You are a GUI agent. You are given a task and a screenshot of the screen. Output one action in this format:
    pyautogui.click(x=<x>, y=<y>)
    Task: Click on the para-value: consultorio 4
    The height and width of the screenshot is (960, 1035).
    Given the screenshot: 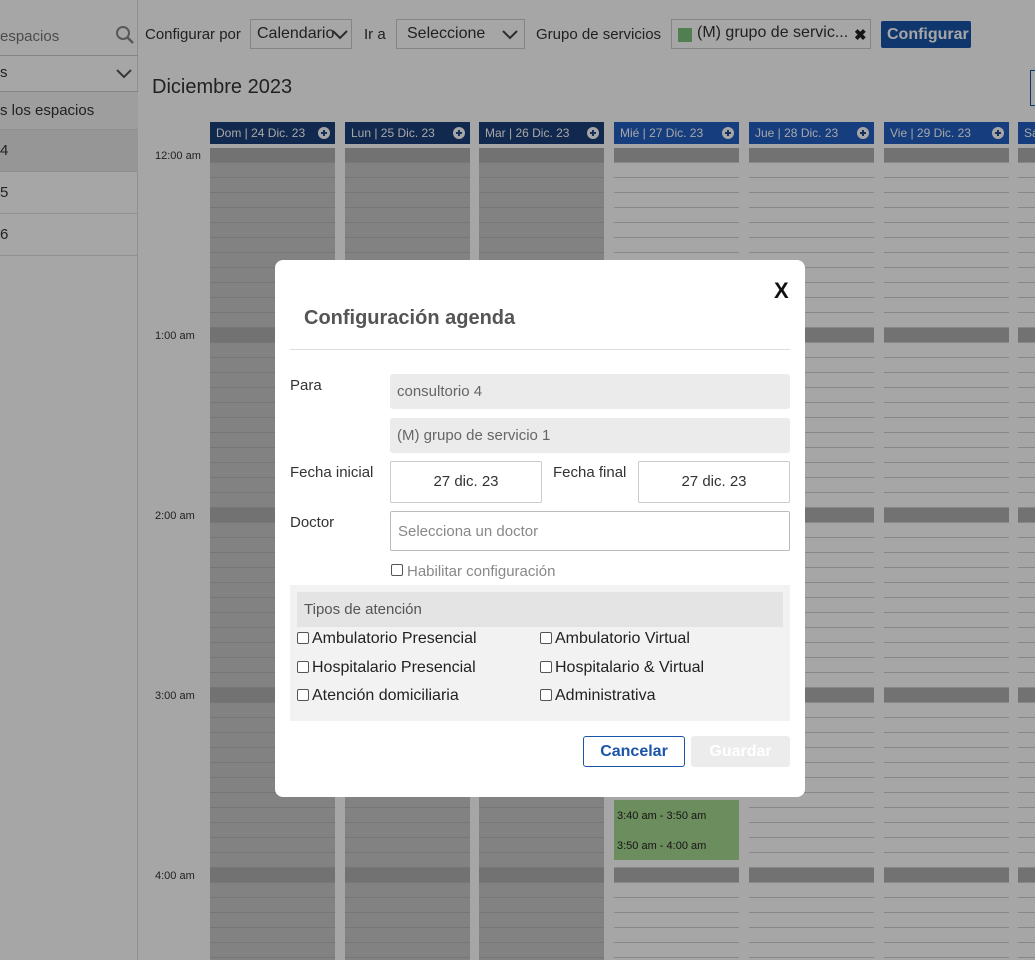 What is the action you would take?
    pyautogui.click(x=440, y=391)
    